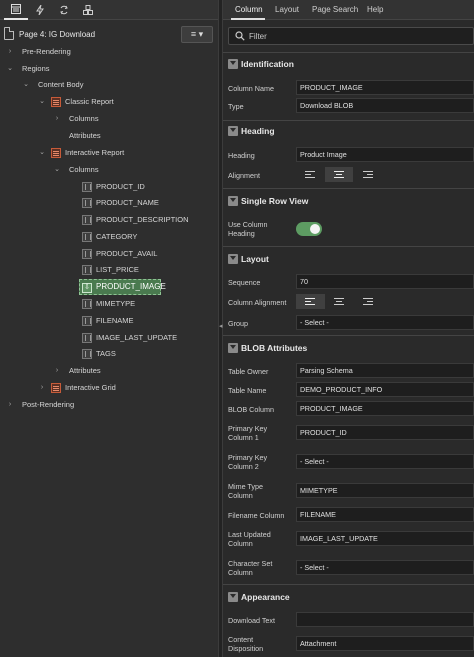  What do you see at coordinates (122, 287) in the screenshot?
I see `tree-node-column-selected: ⇩ PRODUCT_IMAGE` at bounding box center [122, 287].